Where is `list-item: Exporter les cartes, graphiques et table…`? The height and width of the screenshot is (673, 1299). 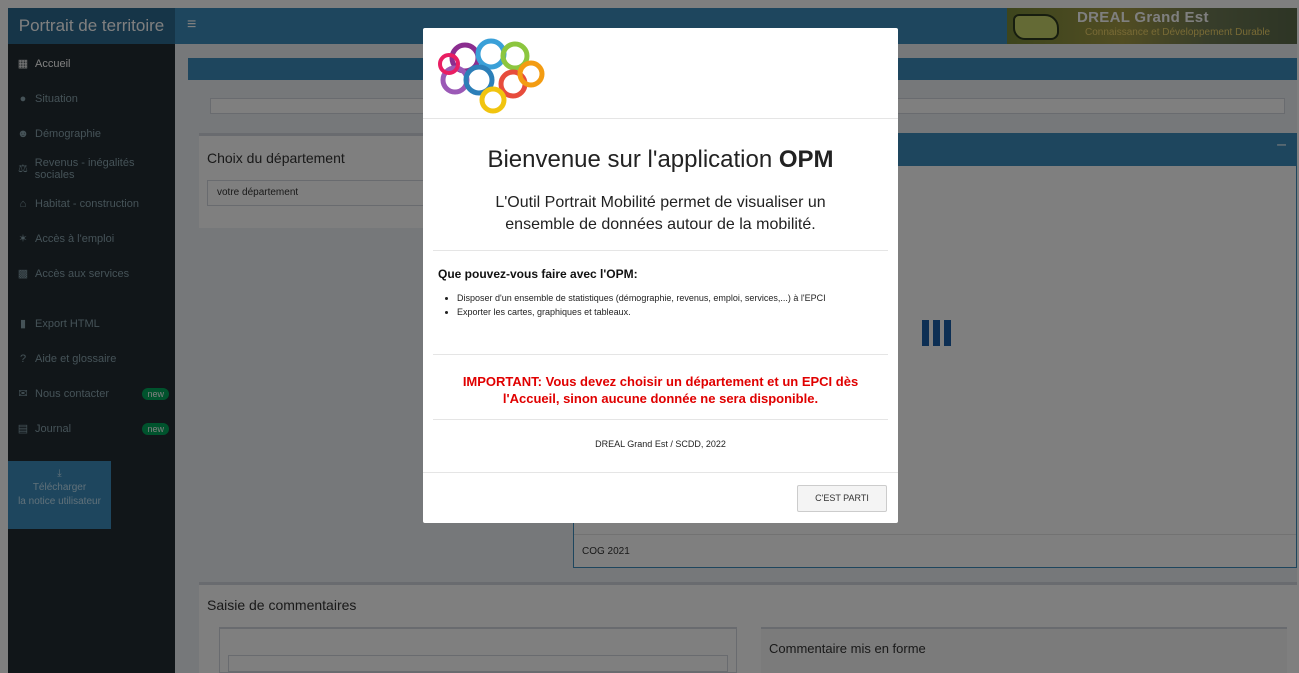 list-item: Exporter les cartes, graphiques et table… is located at coordinates (667, 312).